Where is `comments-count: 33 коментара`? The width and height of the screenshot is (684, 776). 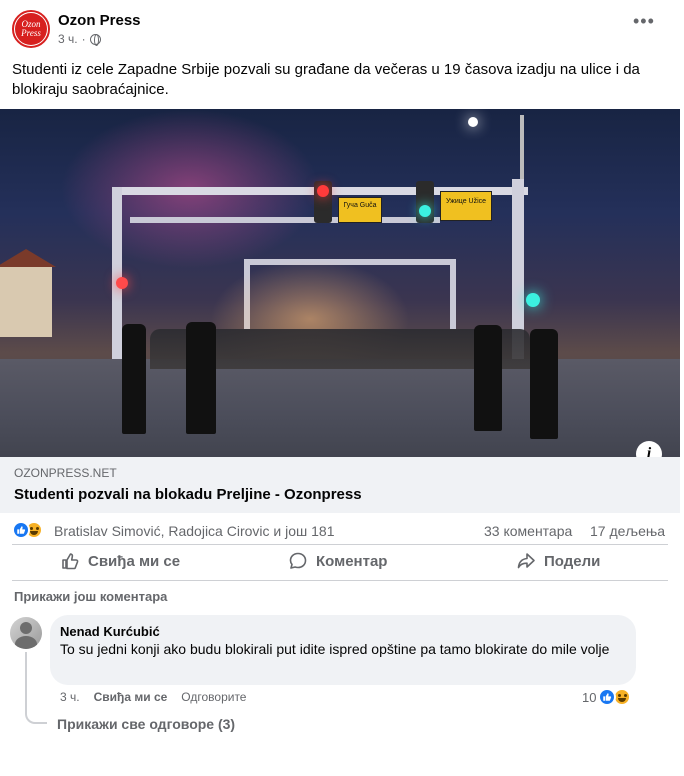 comments-count: 33 коментара is located at coordinates (528, 531).